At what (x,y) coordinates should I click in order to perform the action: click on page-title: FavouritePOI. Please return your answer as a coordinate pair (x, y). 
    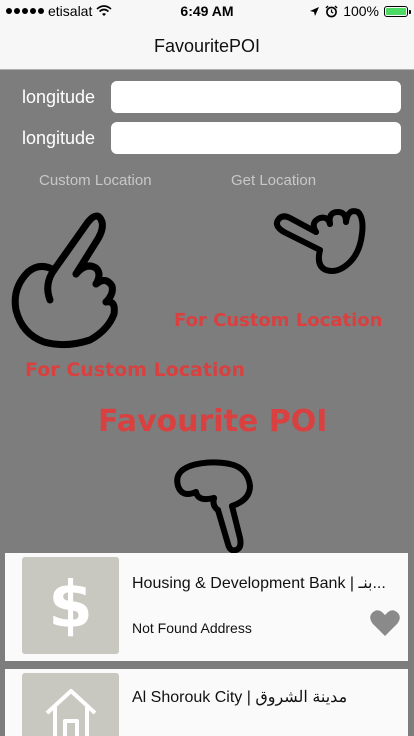
    Looking at the image, I should click on (207, 46).